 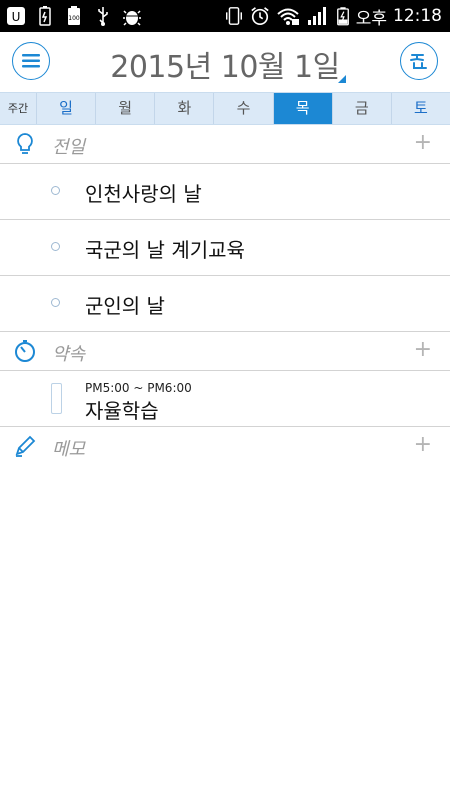 I want to click on section-title-all-day: 전일, so click(x=69, y=147).